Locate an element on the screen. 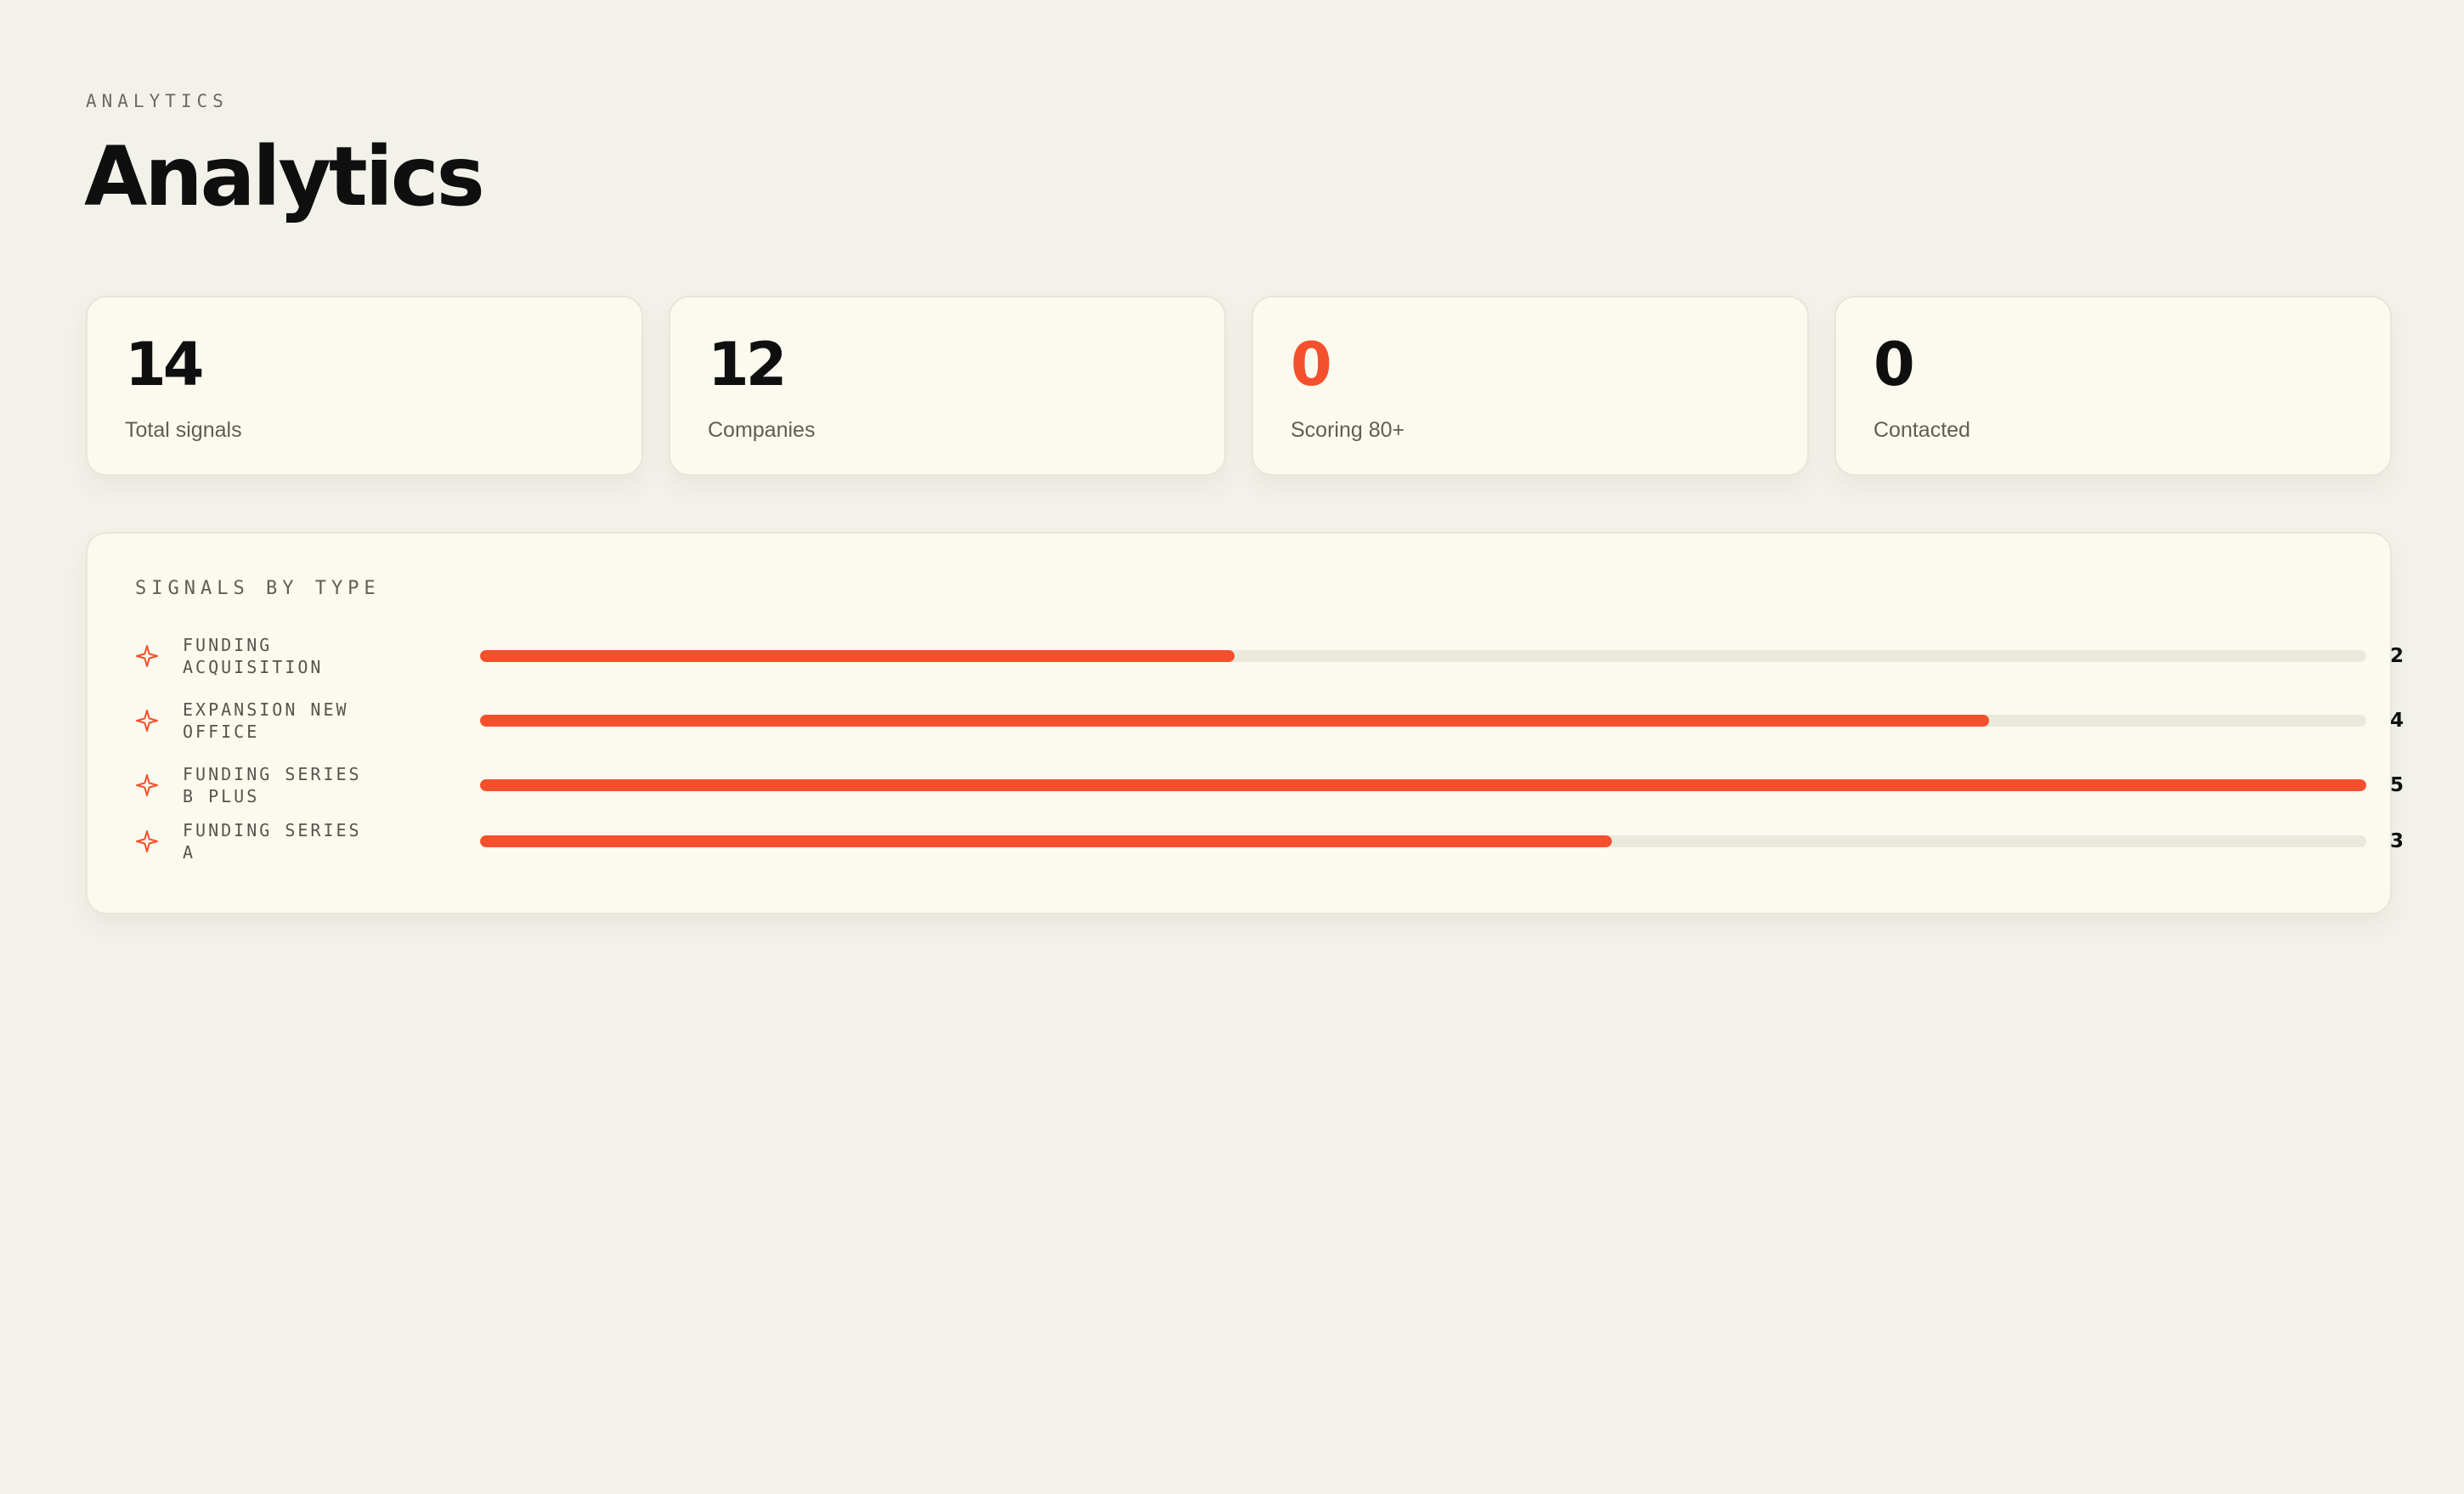 The height and width of the screenshot is (1494, 2464). signal-type-label: FUNDING SERIES A is located at coordinates (272, 841).